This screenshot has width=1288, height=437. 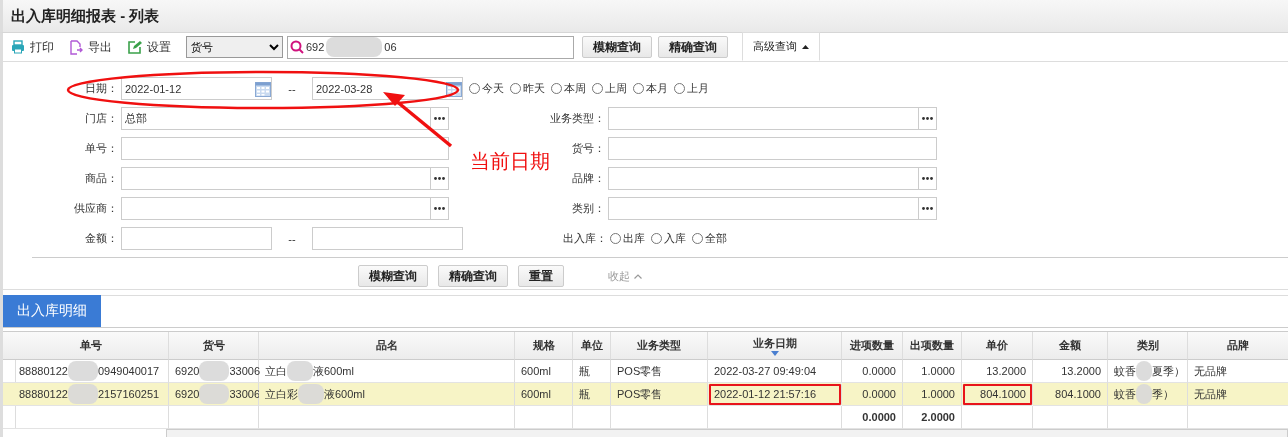 I want to click on toolbar-button: 导出, so click(x=90, y=47).